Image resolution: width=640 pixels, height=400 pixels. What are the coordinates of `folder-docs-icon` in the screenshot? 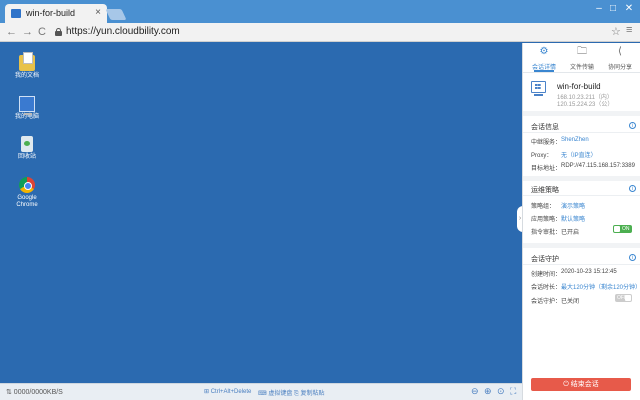 It's located at (27, 61).